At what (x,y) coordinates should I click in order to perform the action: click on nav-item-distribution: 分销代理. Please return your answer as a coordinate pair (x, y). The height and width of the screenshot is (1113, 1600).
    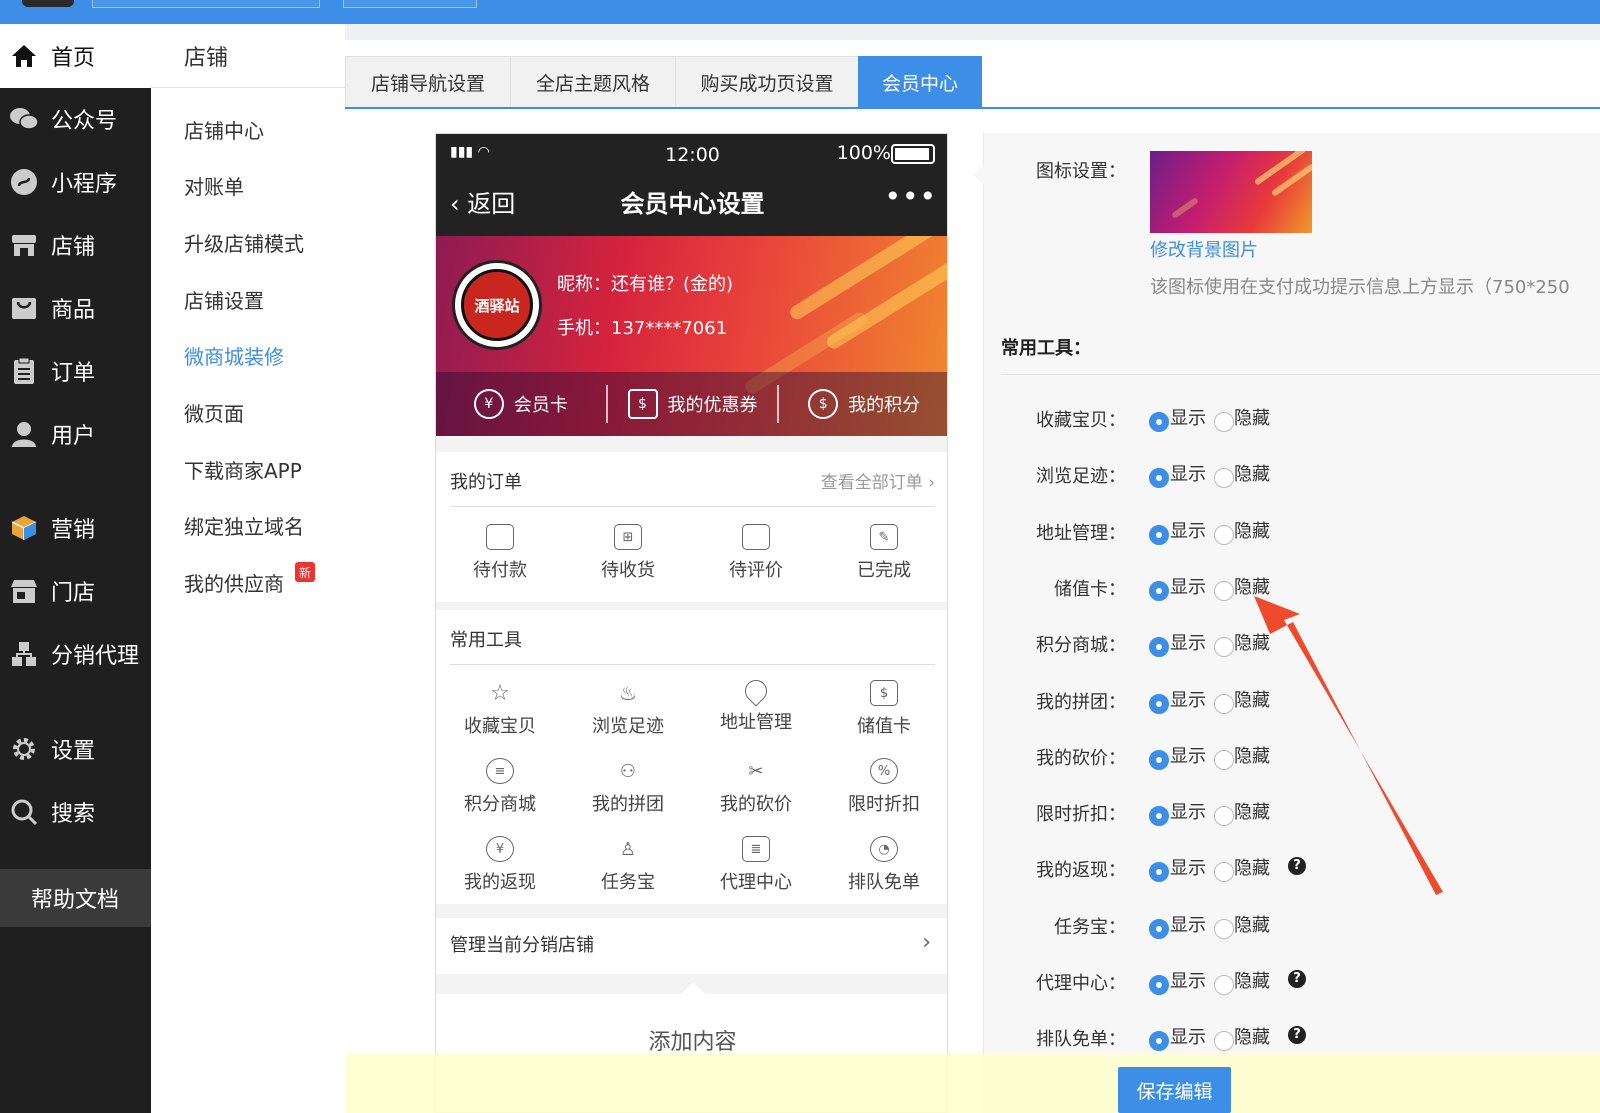
    Looking at the image, I should click on (75, 654).